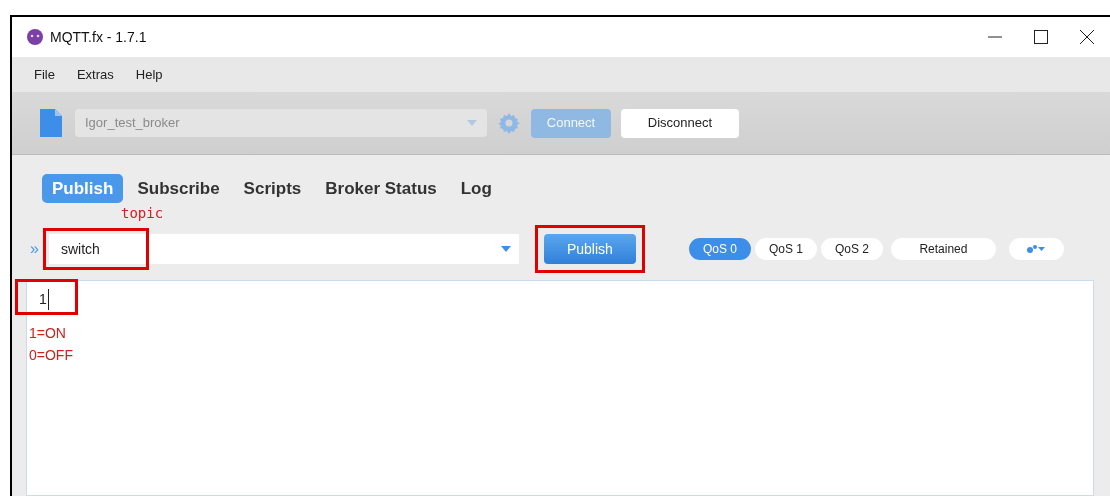 The height and width of the screenshot is (496, 1110). I want to click on qos-toggle: QoS 1, so click(785, 249).